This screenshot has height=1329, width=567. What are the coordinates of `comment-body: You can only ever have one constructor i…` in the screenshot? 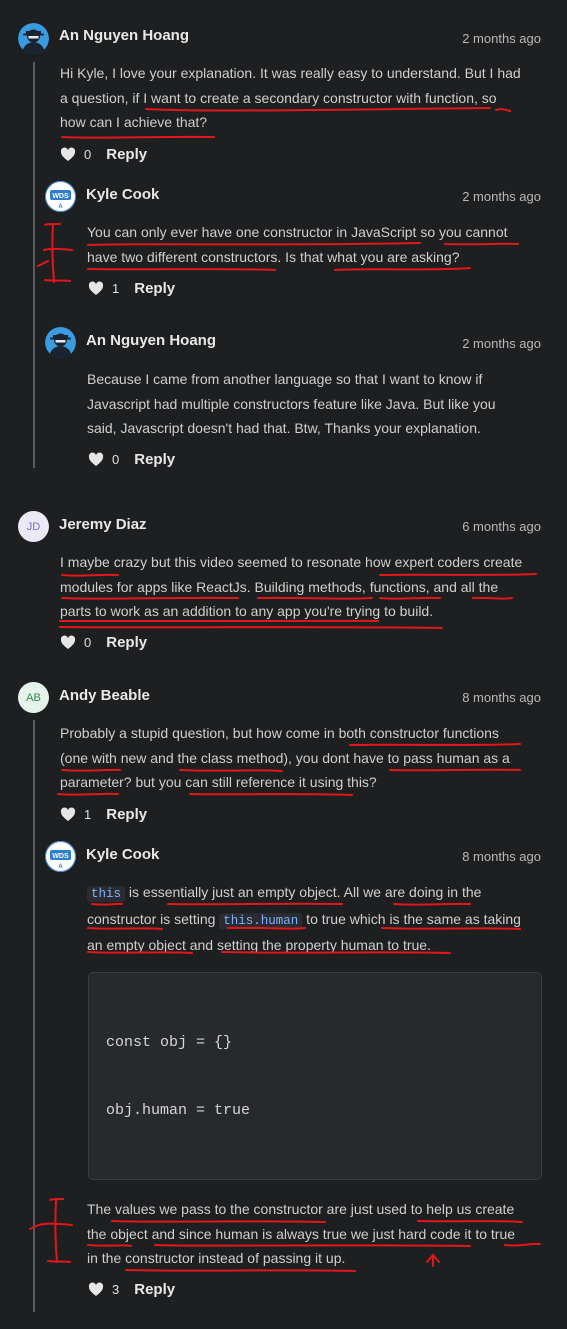 It's located at (297, 244).